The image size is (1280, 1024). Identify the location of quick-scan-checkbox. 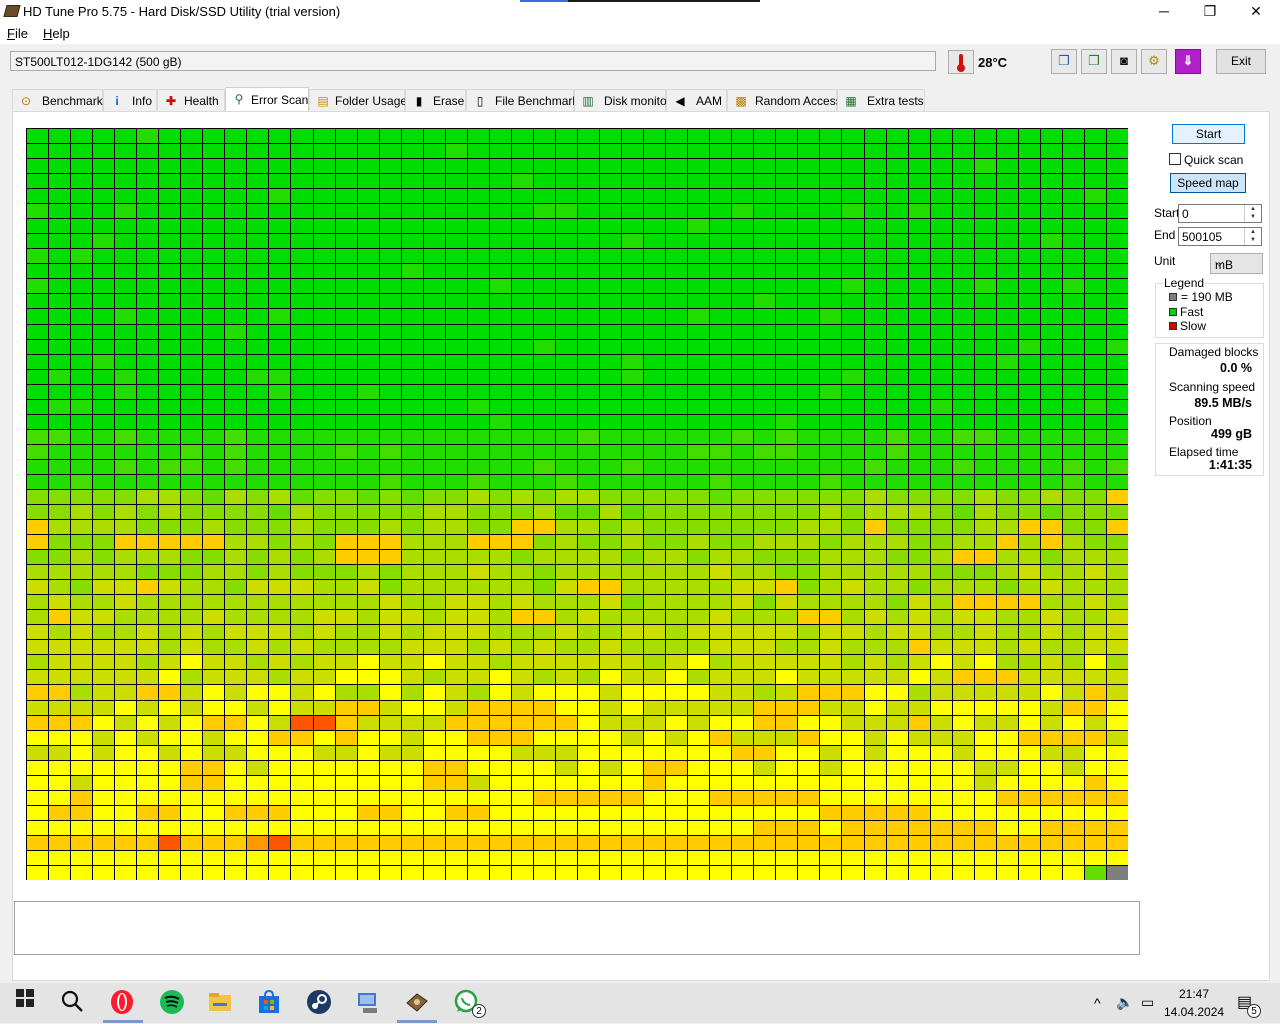
(1175, 159).